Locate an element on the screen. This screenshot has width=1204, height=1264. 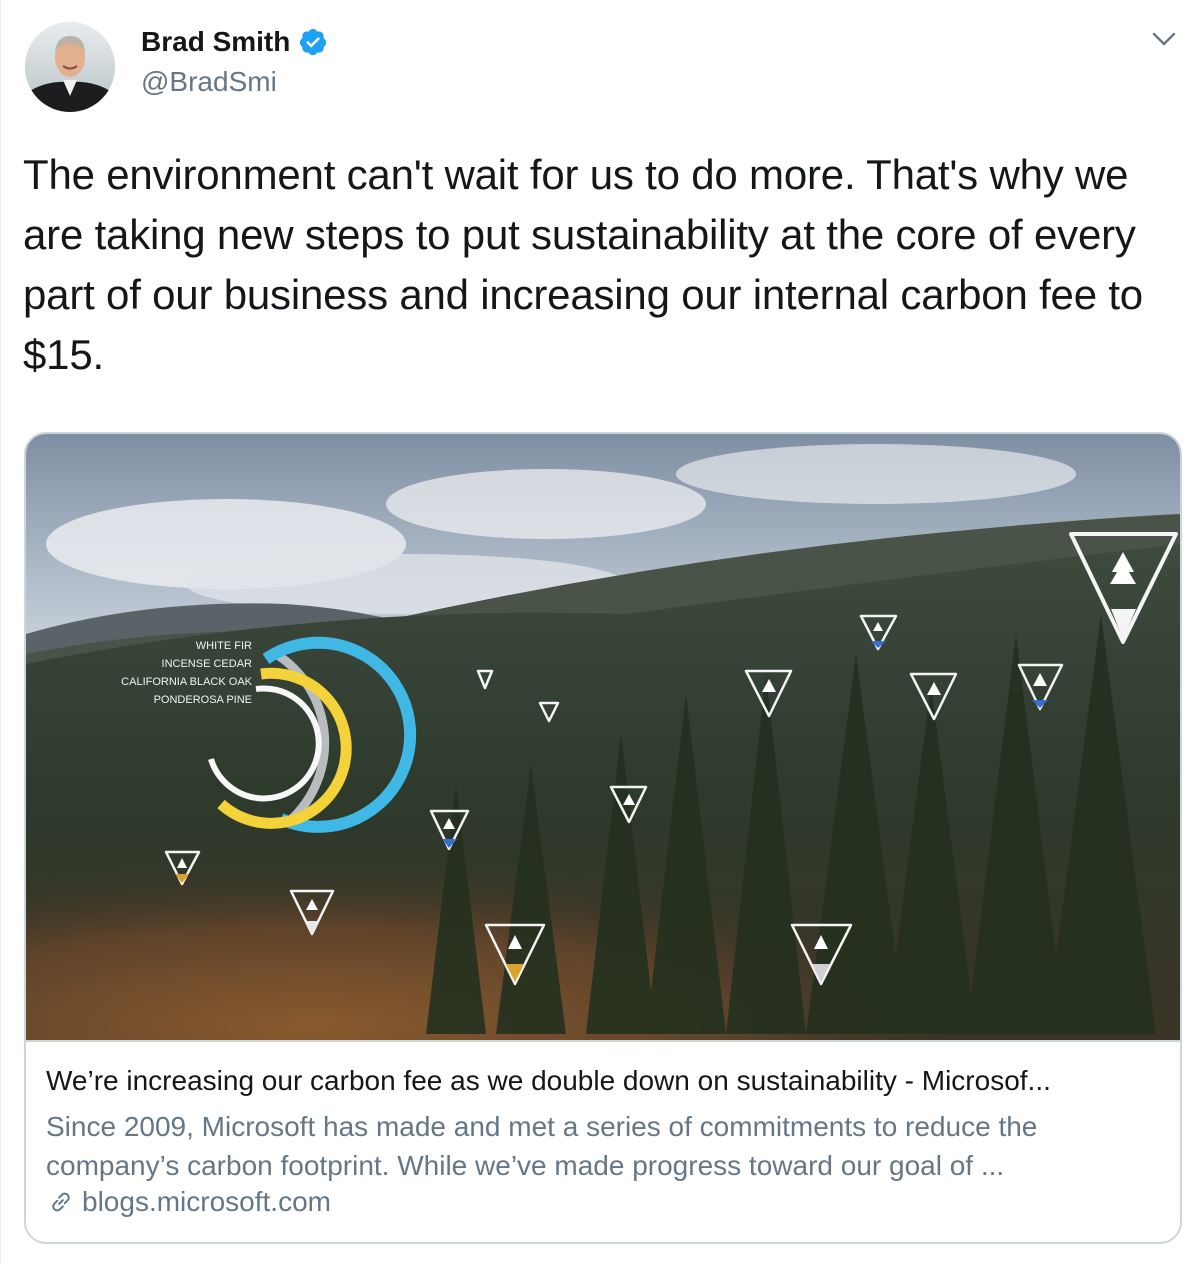
card-divider is located at coordinates (603, 1041).